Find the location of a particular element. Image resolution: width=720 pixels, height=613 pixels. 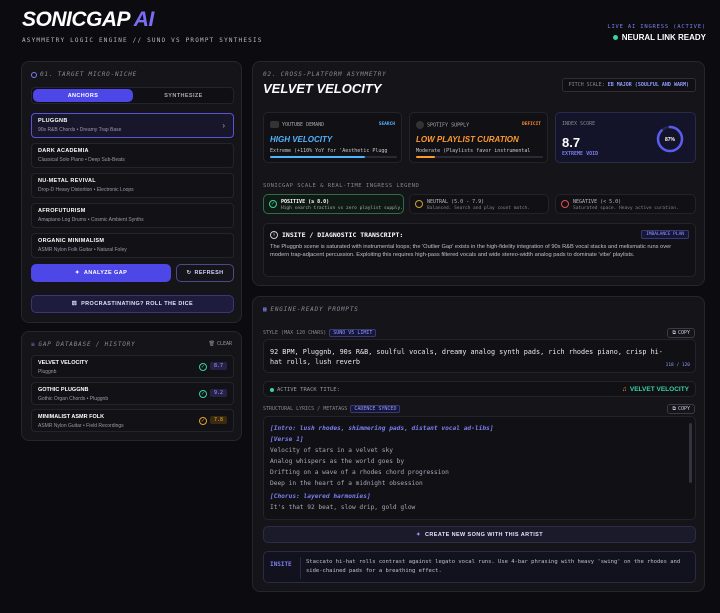

legend-positive-title: POSITIVE (≥ 8.0) is located at coordinates (305, 202).